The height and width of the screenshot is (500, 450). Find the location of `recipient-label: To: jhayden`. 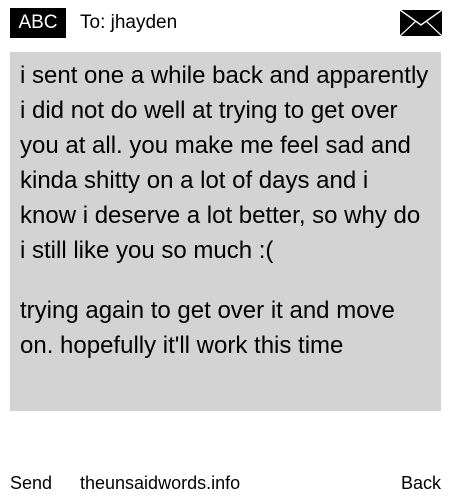

recipient-label: To: jhayden is located at coordinates (129, 22).